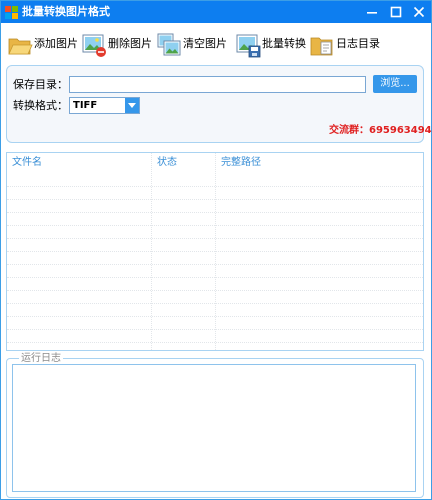  What do you see at coordinates (248, 46) in the screenshot?
I see `image-convert-icon` at bounding box center [248, 46].